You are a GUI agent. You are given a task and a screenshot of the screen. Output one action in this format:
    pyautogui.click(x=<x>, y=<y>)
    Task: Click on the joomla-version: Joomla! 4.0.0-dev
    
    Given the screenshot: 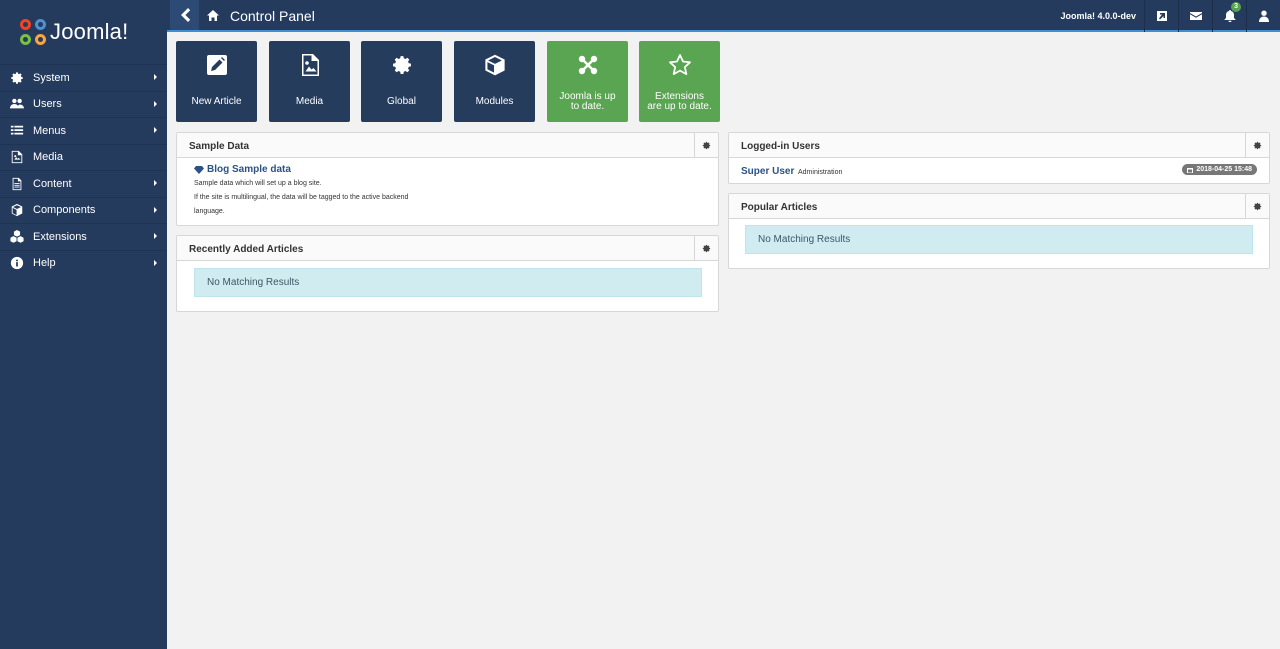 What is the action you would take?
    pyautogui.click(x=1098, y=16)
    